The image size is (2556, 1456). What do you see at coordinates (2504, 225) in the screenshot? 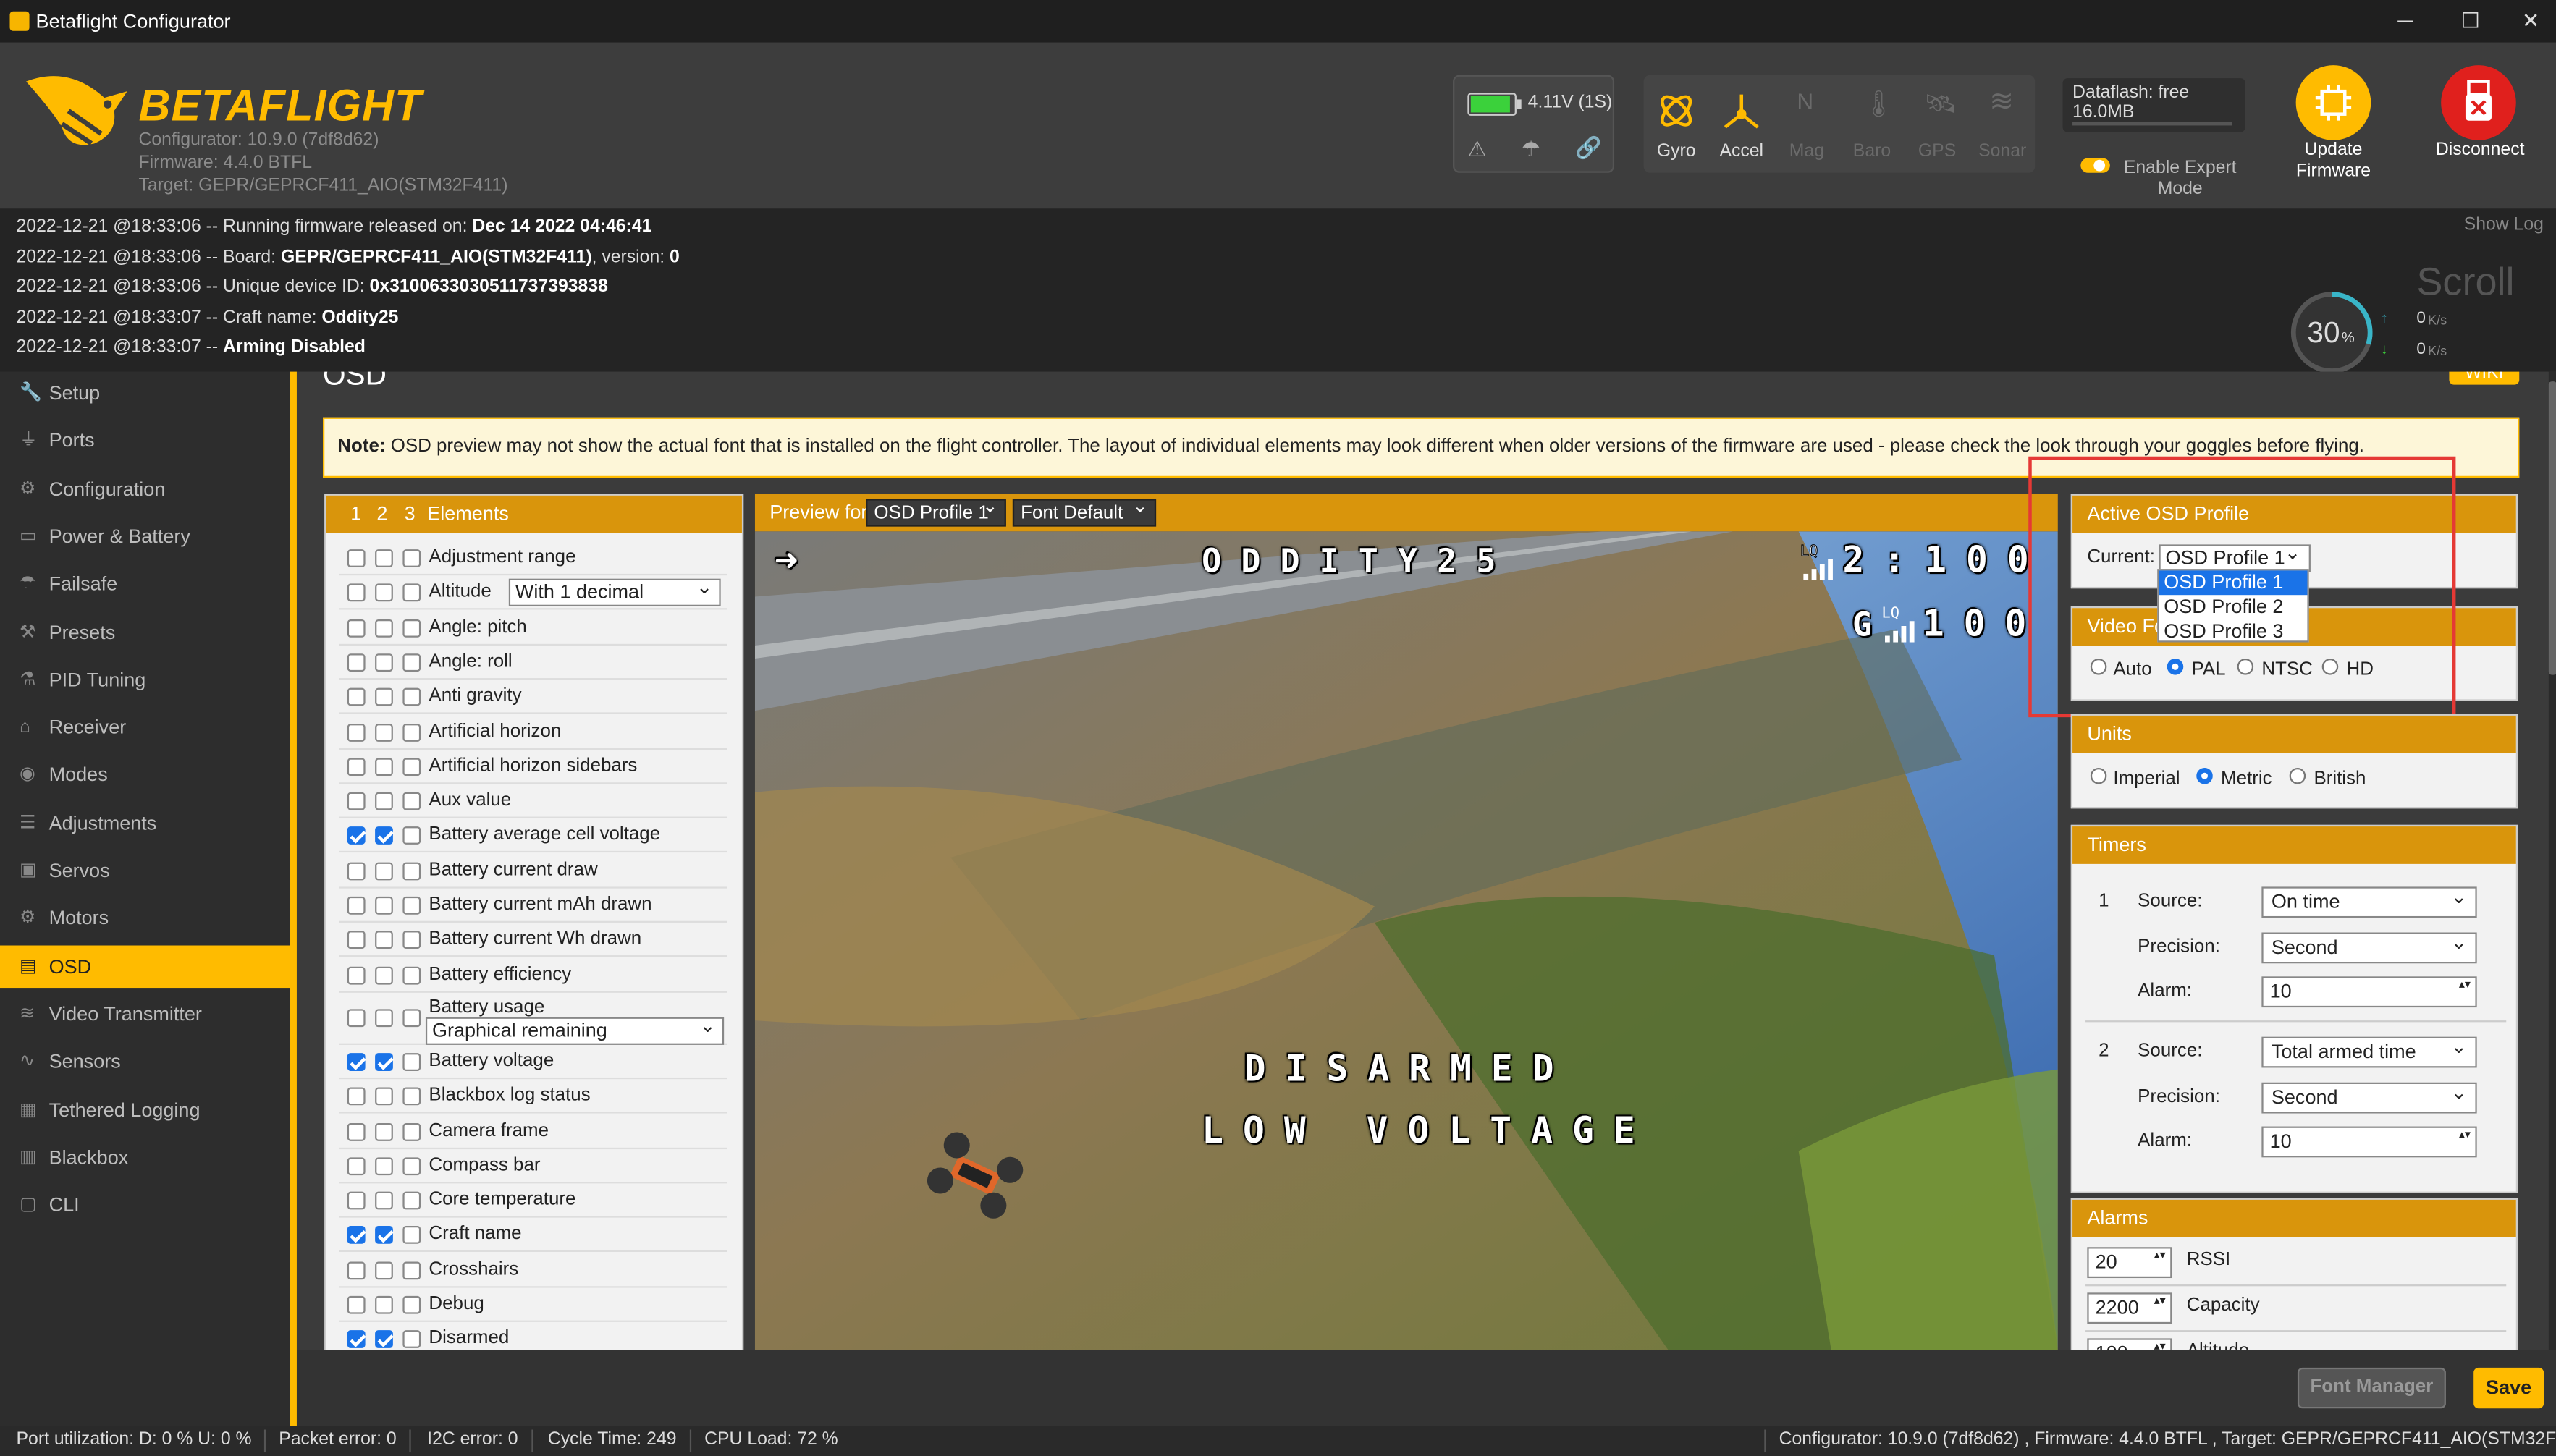
I see `show-log-button: Show Log` at bounding box center [2504, 225].